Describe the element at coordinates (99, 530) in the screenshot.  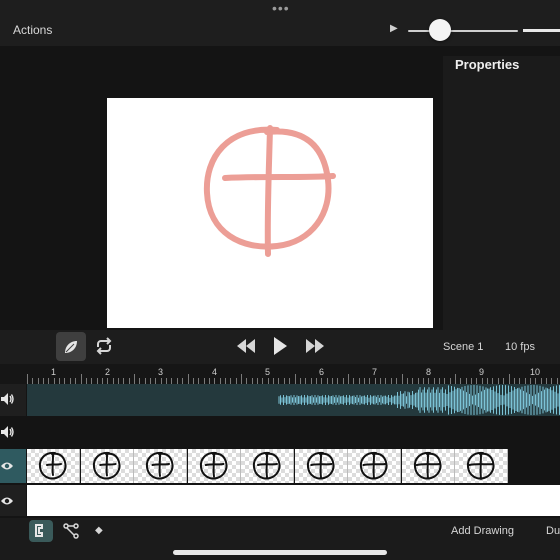
I see `keyframe-icon: ◆` at that location.